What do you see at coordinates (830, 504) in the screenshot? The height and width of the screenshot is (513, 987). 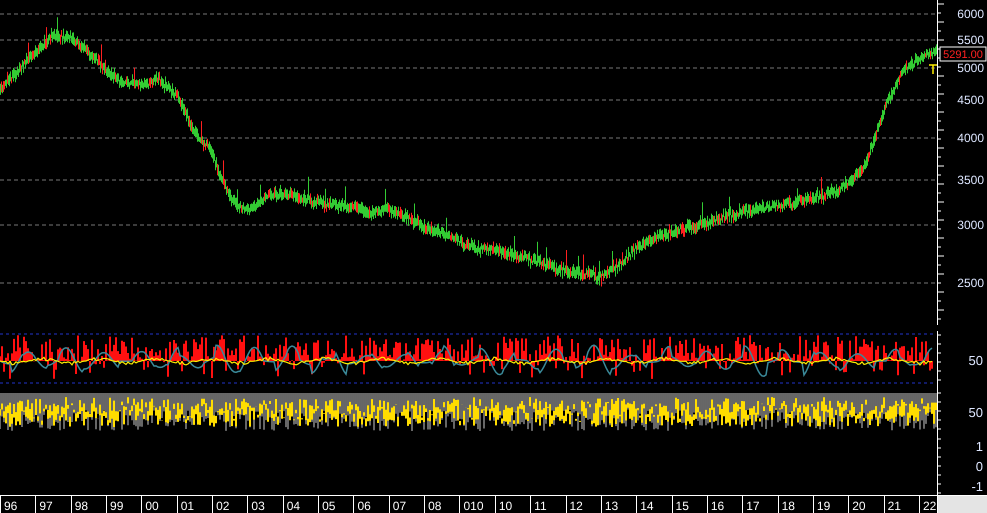 I see `year-label: 19` at bounding box center [830, 504].